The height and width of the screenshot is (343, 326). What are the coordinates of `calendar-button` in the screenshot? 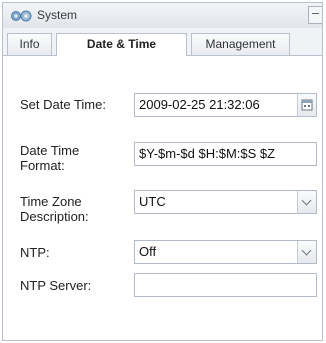 It's located at (306, 105).